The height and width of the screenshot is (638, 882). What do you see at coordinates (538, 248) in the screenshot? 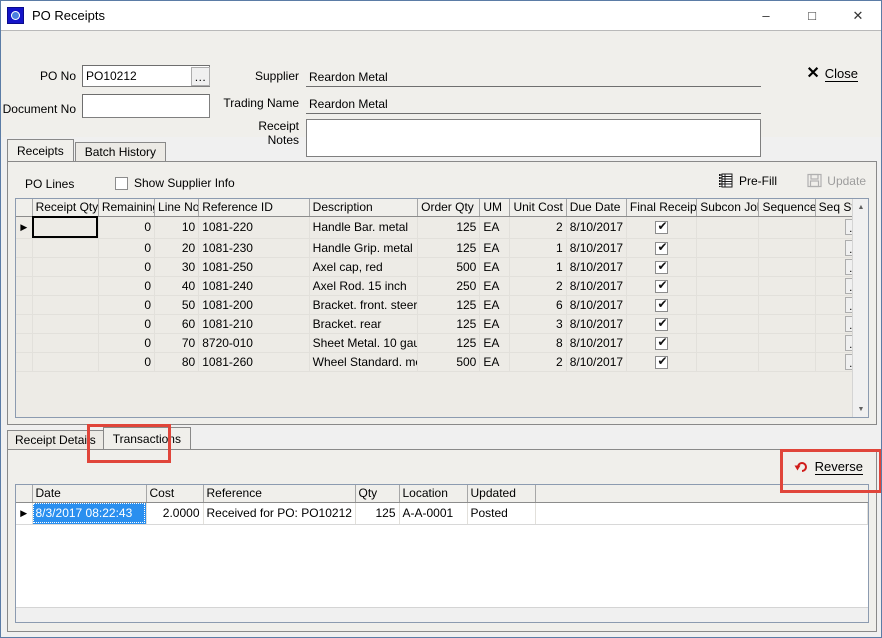
I see `cell-unit-cost: 1` at bounding box center [538, 248].